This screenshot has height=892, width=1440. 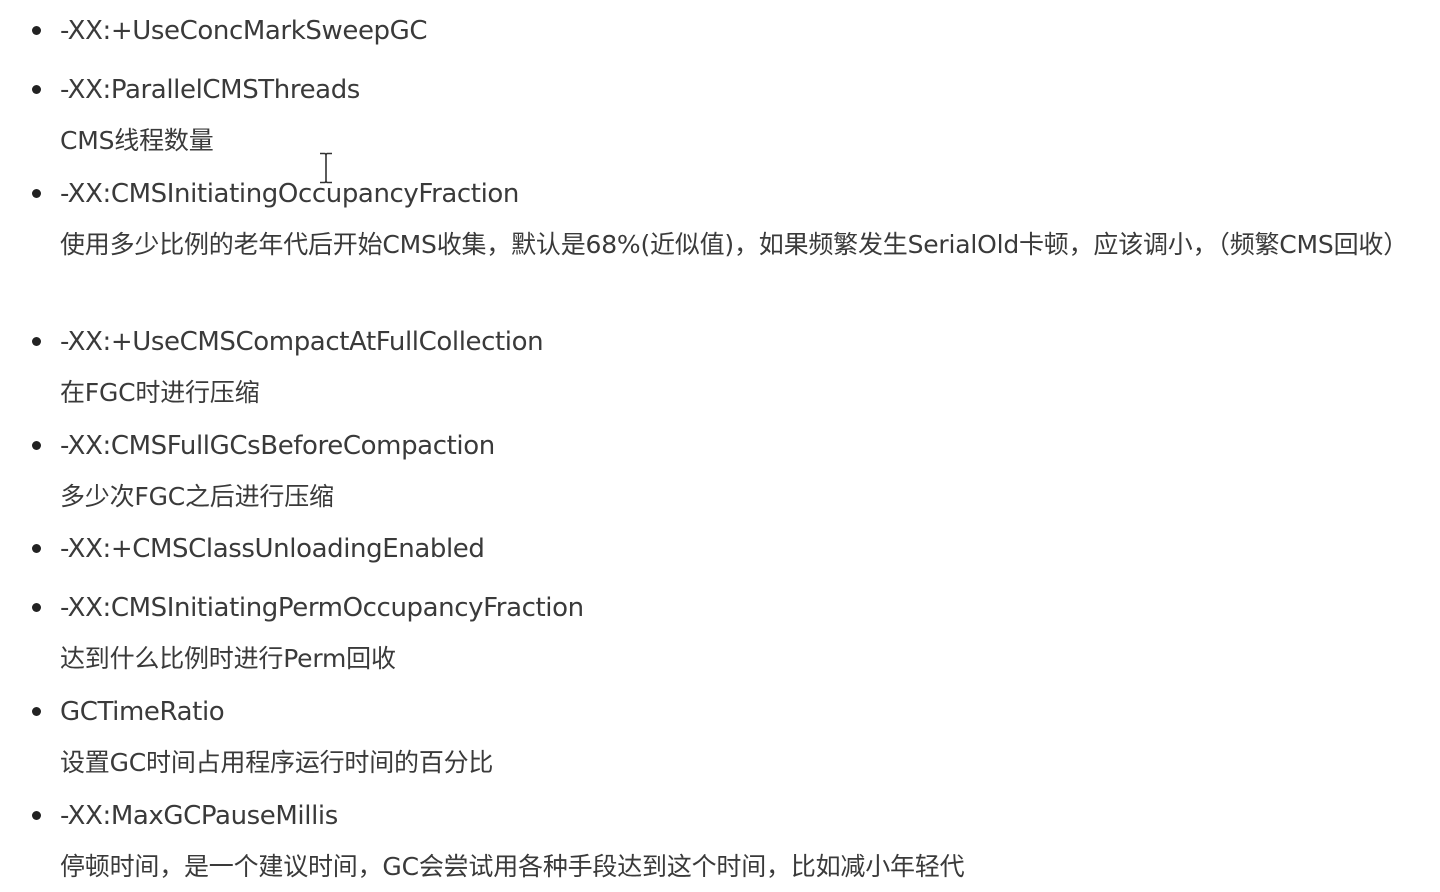 What do you see at coordinates (272, 549) in the screenshot?
I see `option-name: -XX:+CMSClassUnloadingEnabled` at bounding box center [272, 549].